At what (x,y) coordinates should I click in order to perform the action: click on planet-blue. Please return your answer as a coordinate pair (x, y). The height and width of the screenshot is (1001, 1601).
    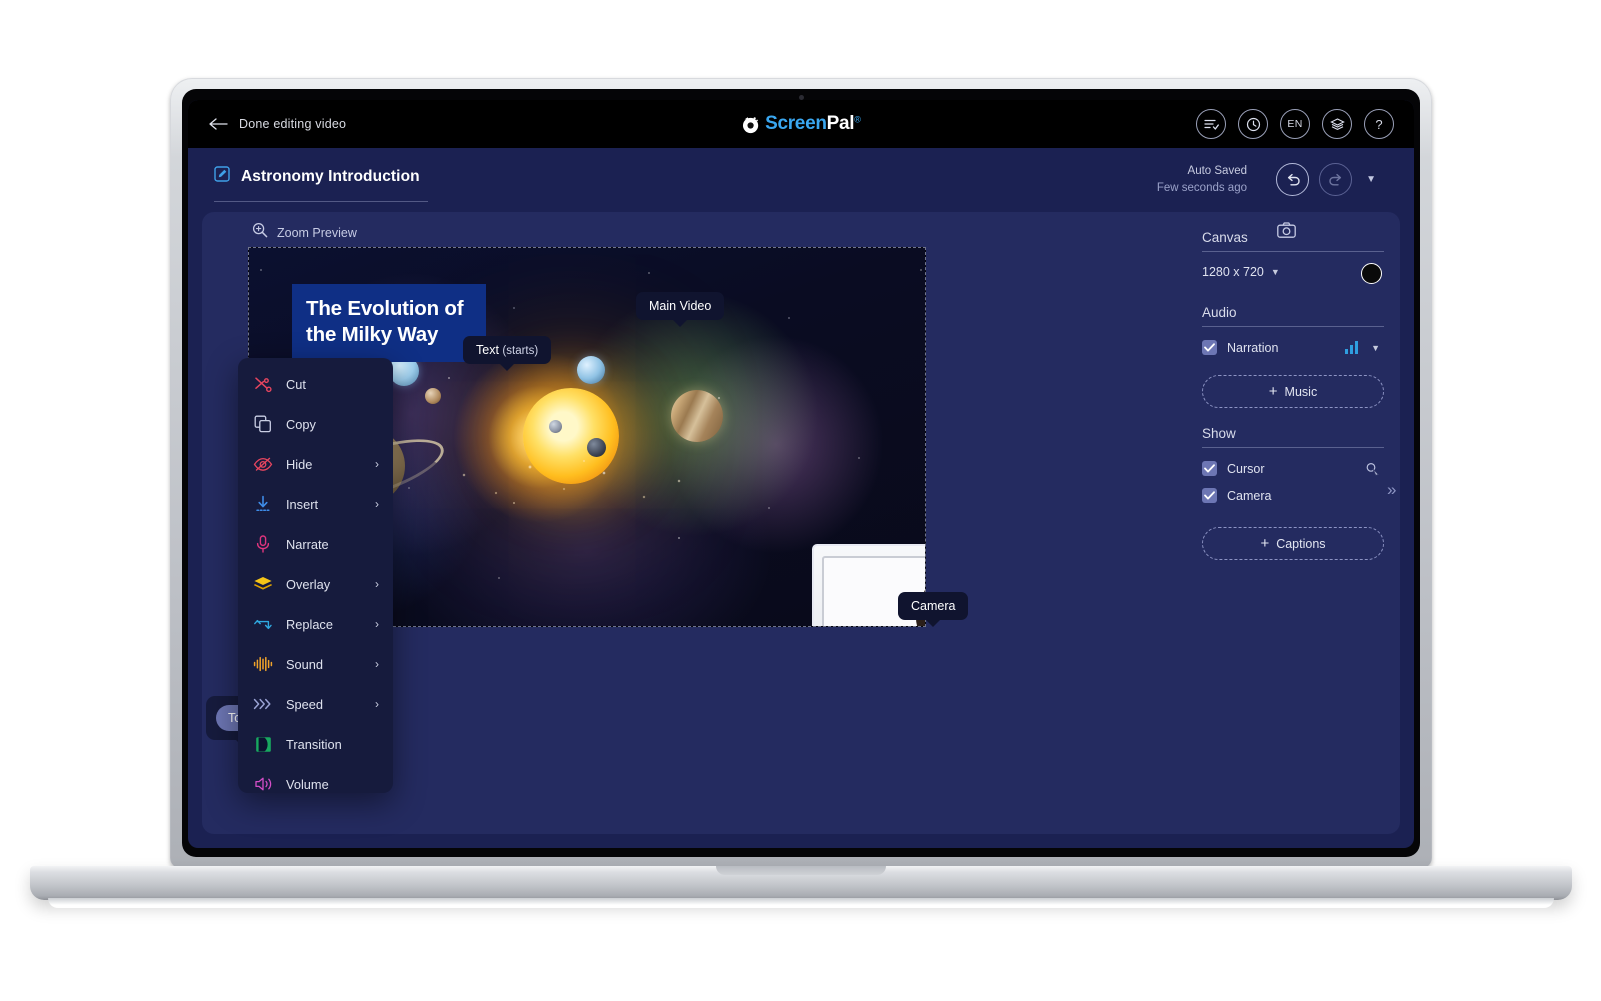
    Looking at the image, I should click on (591, 370).